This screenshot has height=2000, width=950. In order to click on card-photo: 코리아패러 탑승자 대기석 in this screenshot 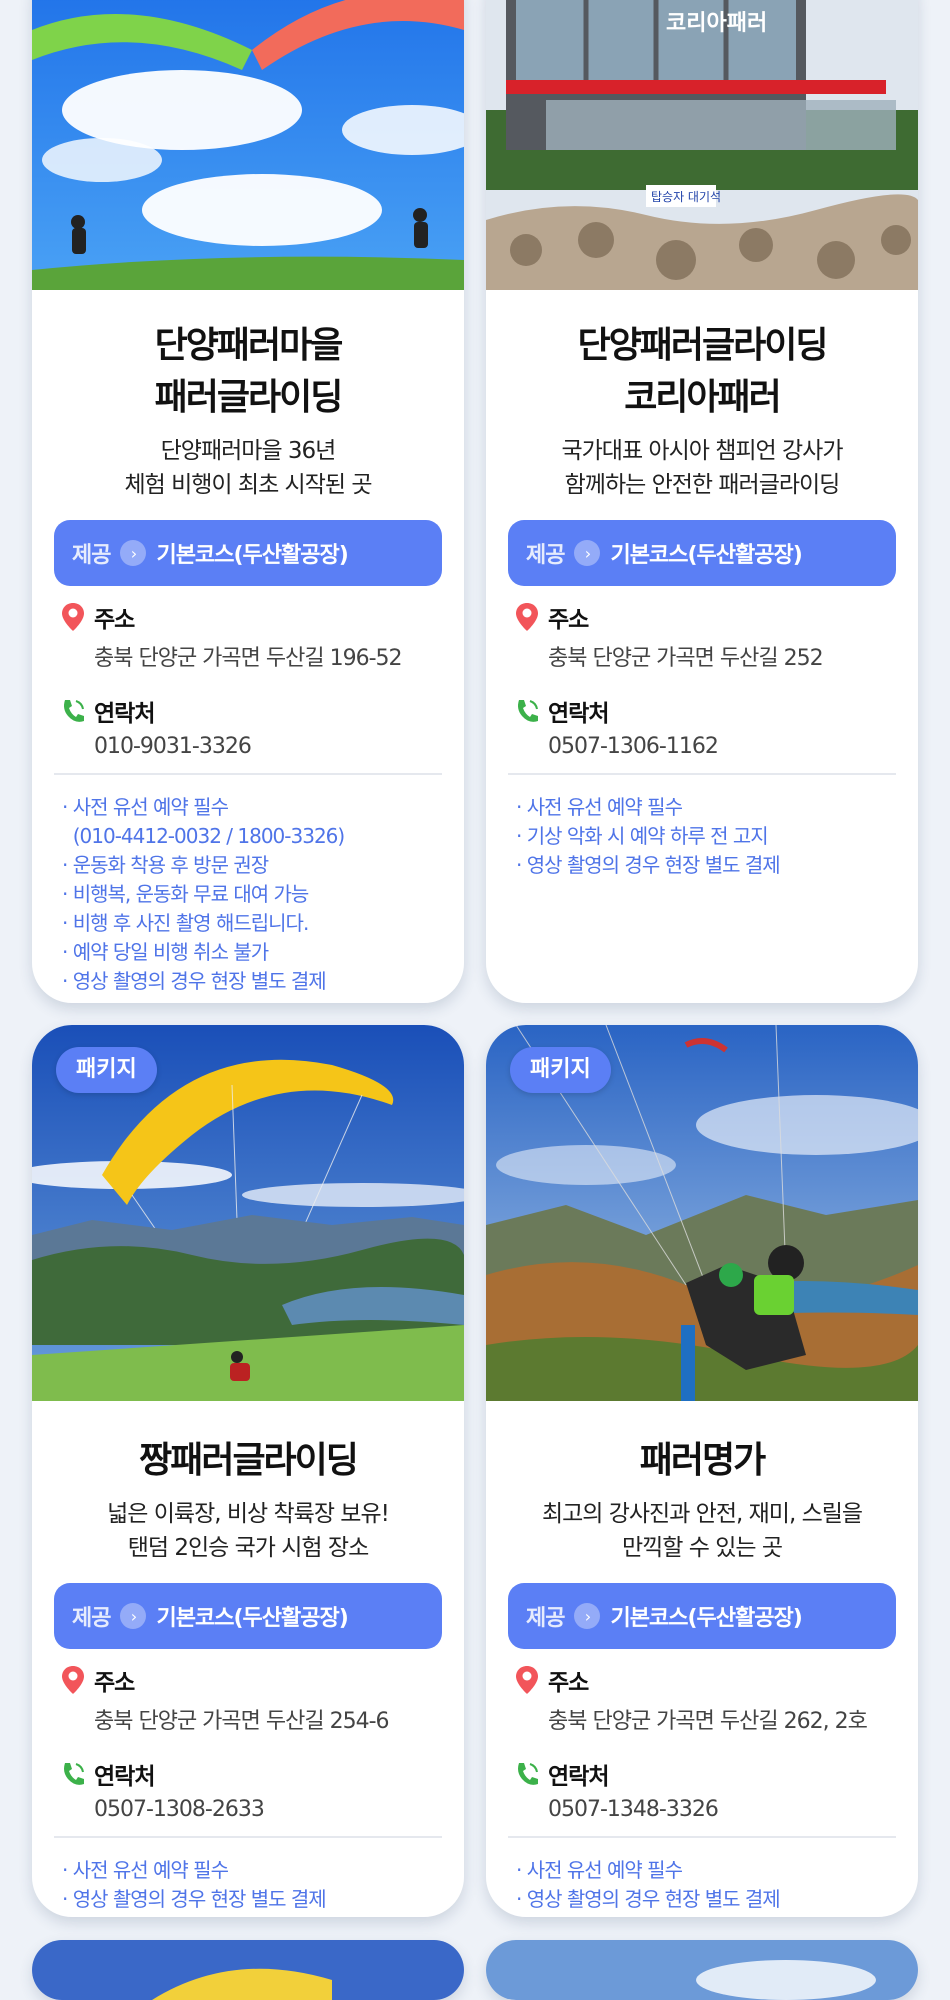, I will do `click(702, 145)`.